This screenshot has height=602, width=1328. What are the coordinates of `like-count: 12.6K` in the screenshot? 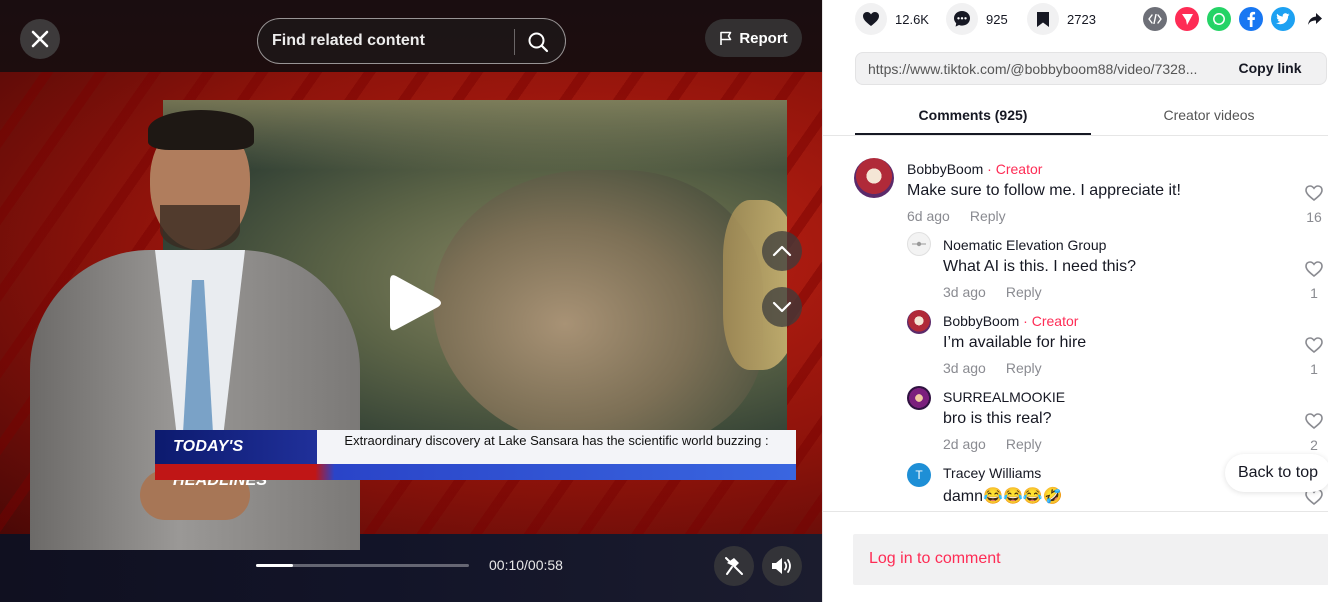 It's located at (912, 19).